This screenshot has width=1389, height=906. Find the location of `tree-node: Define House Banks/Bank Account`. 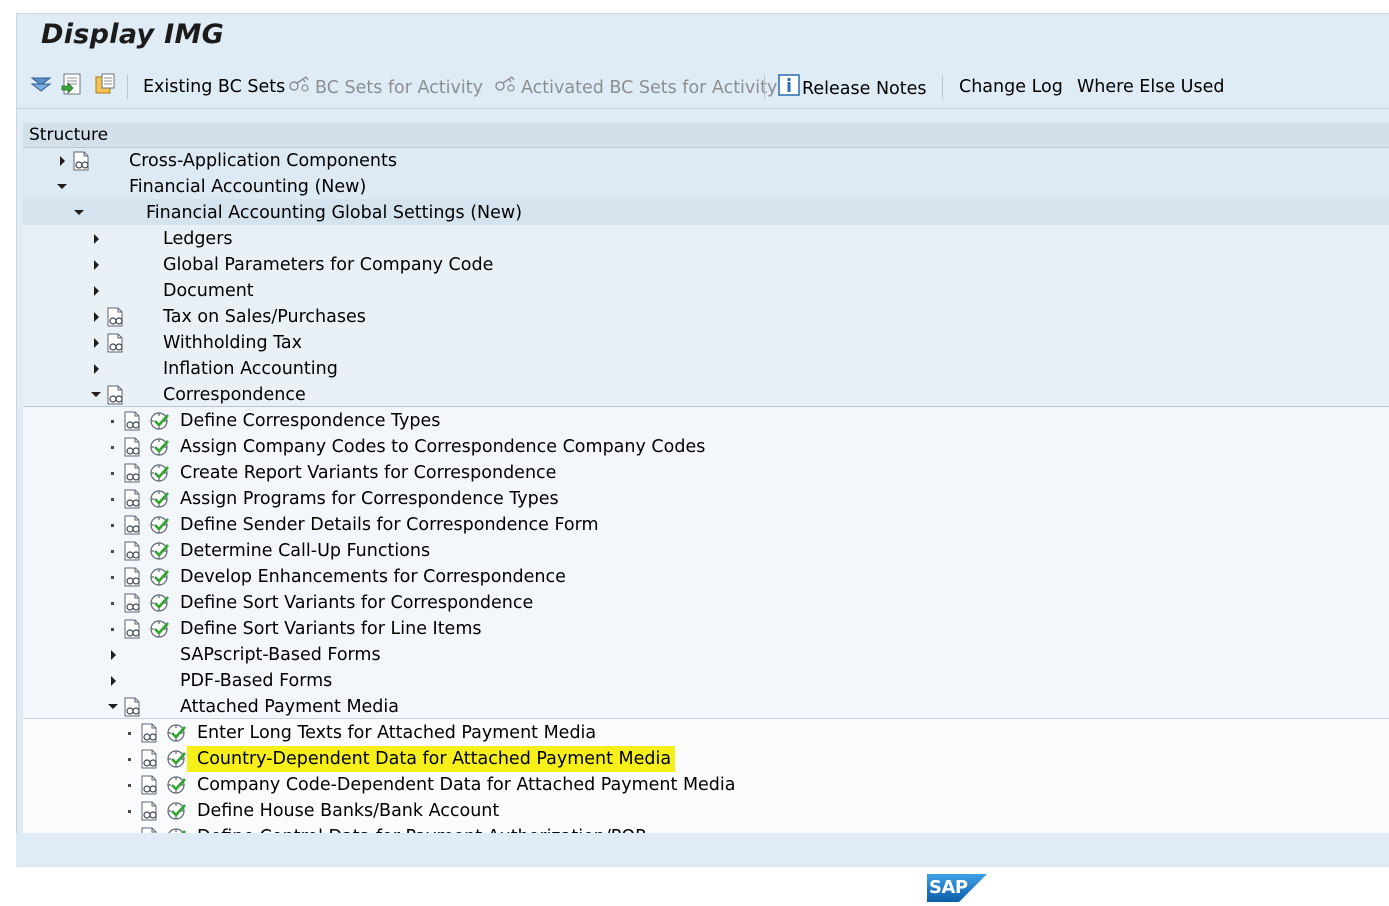

tree-node: Define House Banks/Bank Account is located at coordinates (706, 811).